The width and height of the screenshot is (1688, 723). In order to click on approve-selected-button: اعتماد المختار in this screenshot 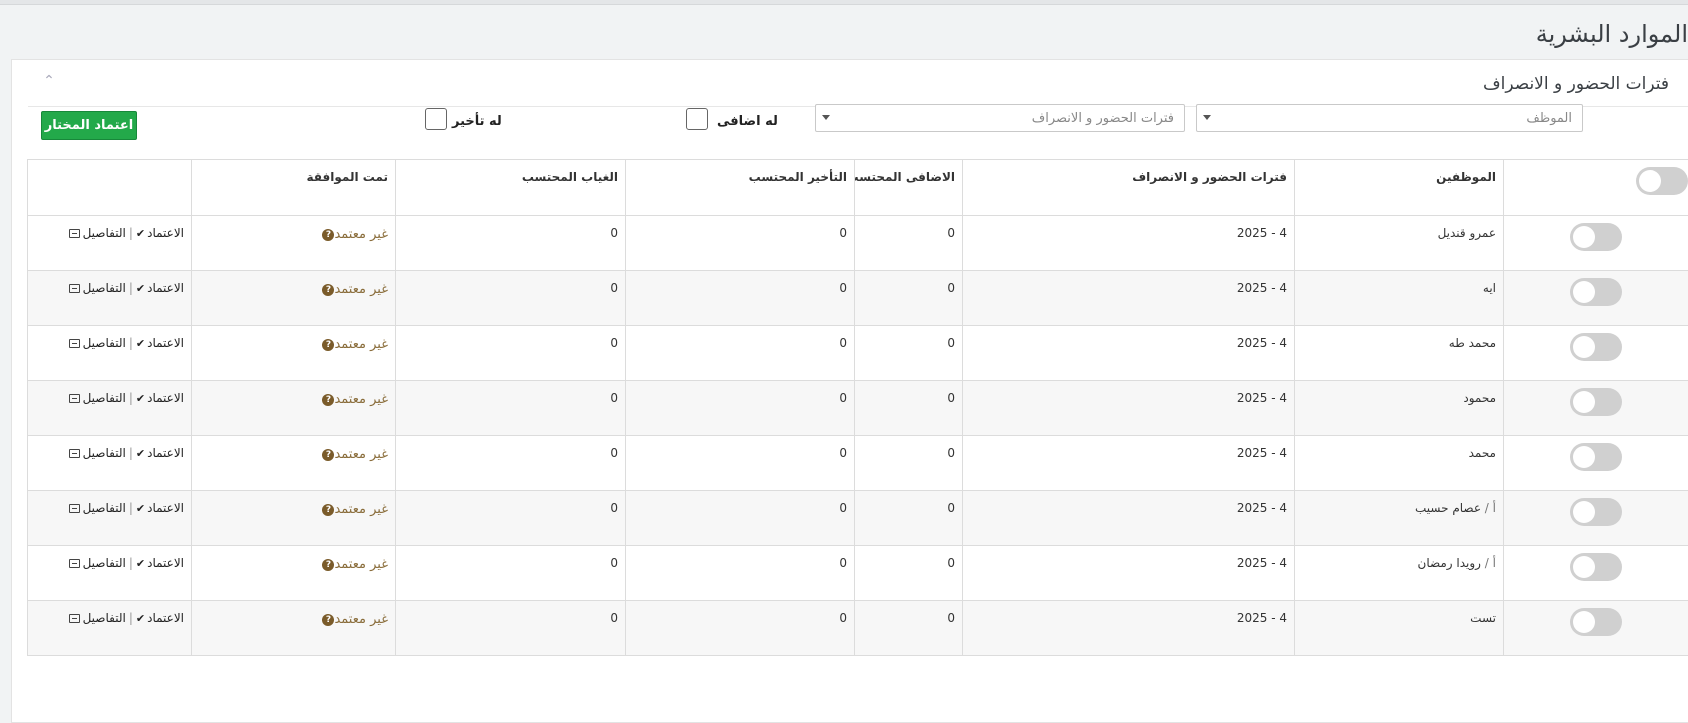, I will do `click(89, 125)`.